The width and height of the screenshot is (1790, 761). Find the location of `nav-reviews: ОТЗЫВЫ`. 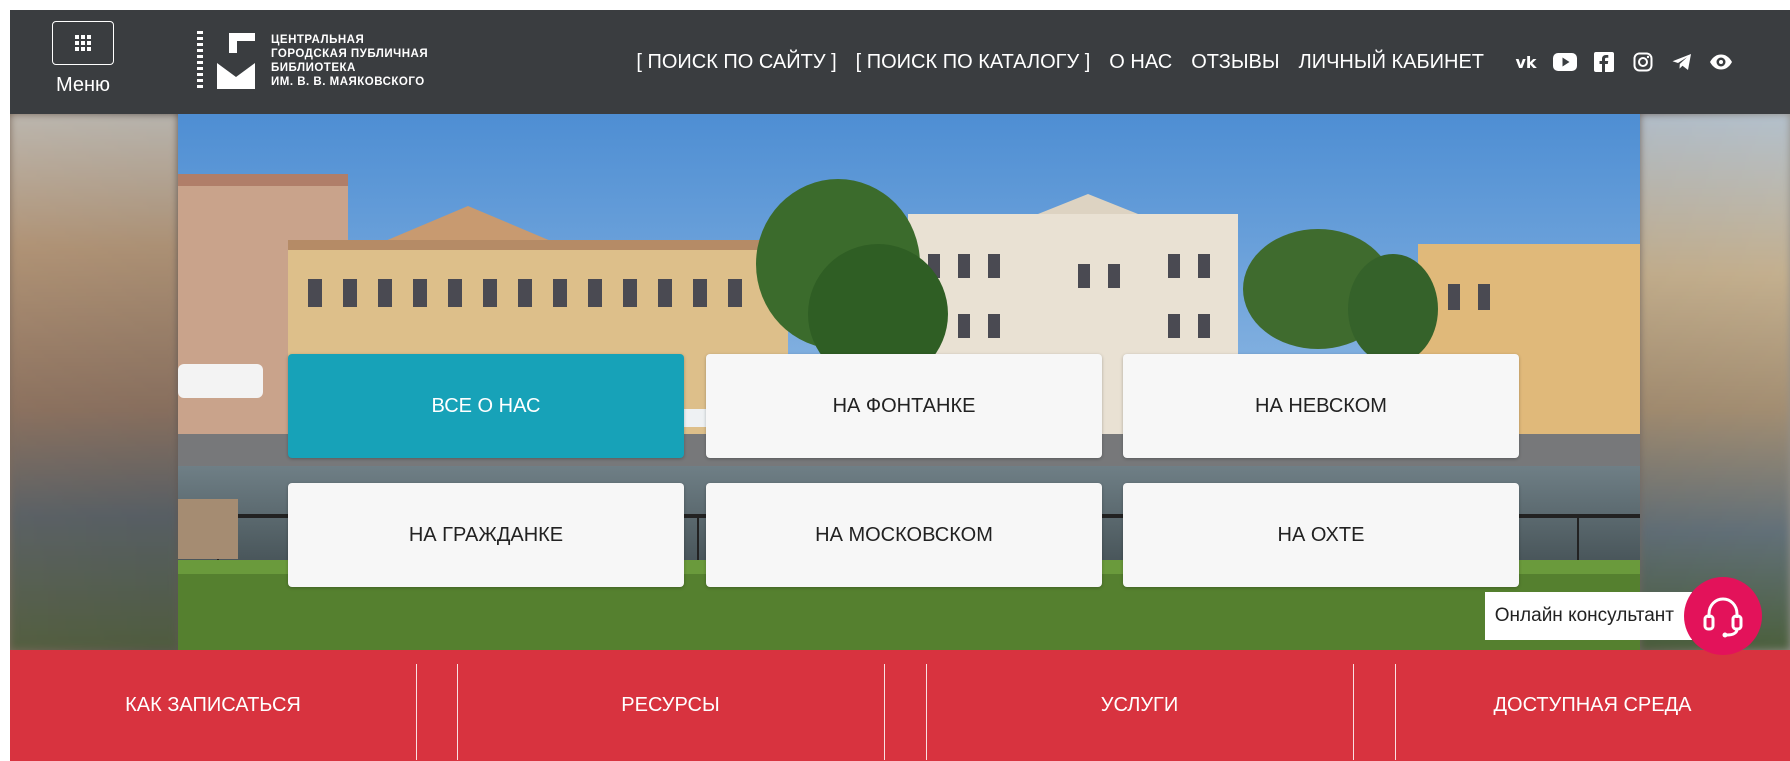

nav-reviews: ОТЗЫВЫ is located at coordinates (1235, 62).